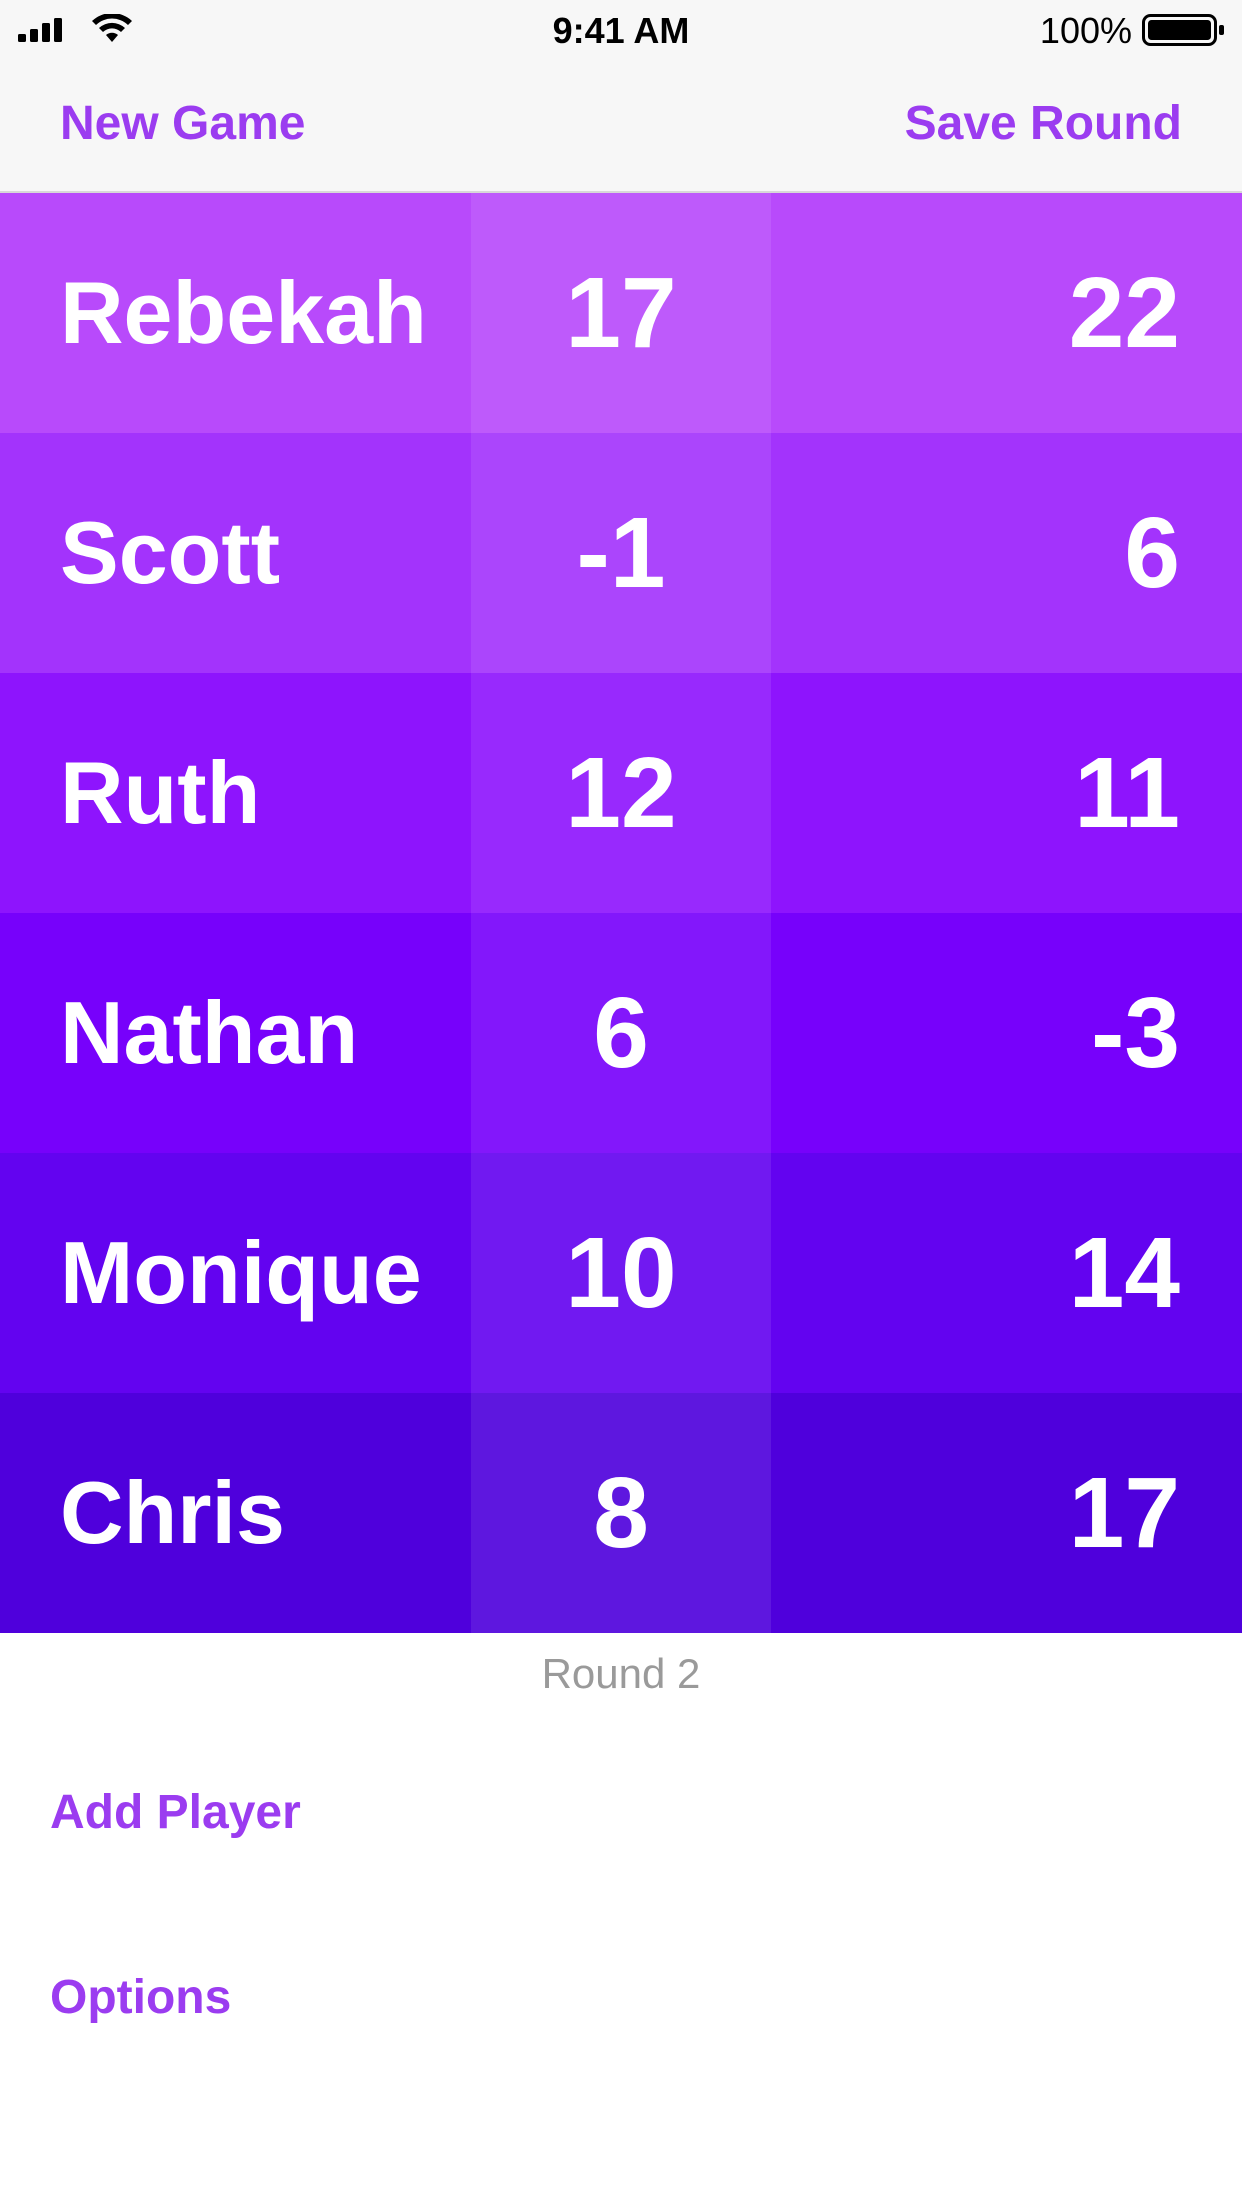 This screenshot has width=1242, height=2208. Describe the element at coordinates (182, 123) in the screenshot. I see `new-game-button: New Game` at that location.